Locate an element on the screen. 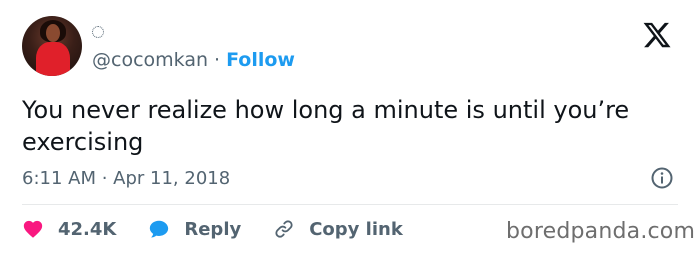  action-bar: 42.4K Reply Copy link is located at coordinates (212, 229).